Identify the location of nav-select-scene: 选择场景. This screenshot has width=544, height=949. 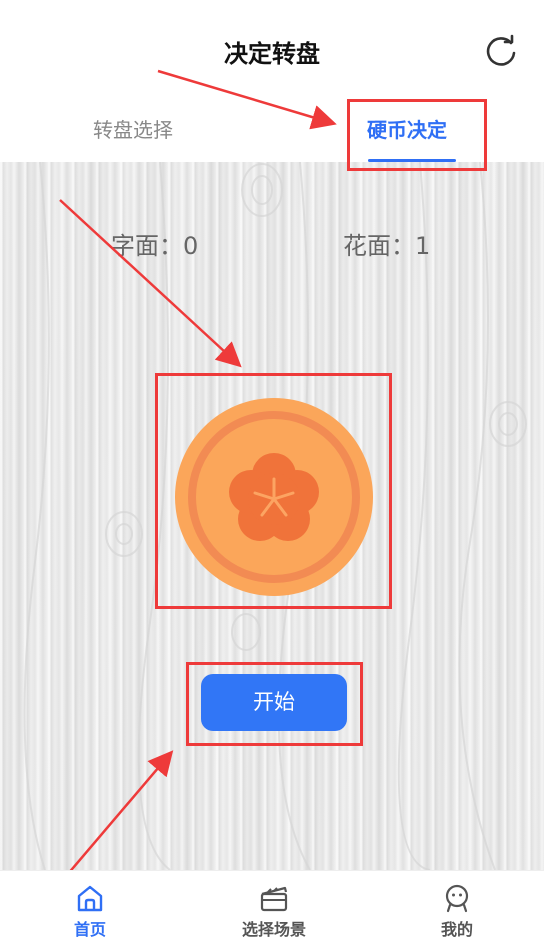
(274, 910).